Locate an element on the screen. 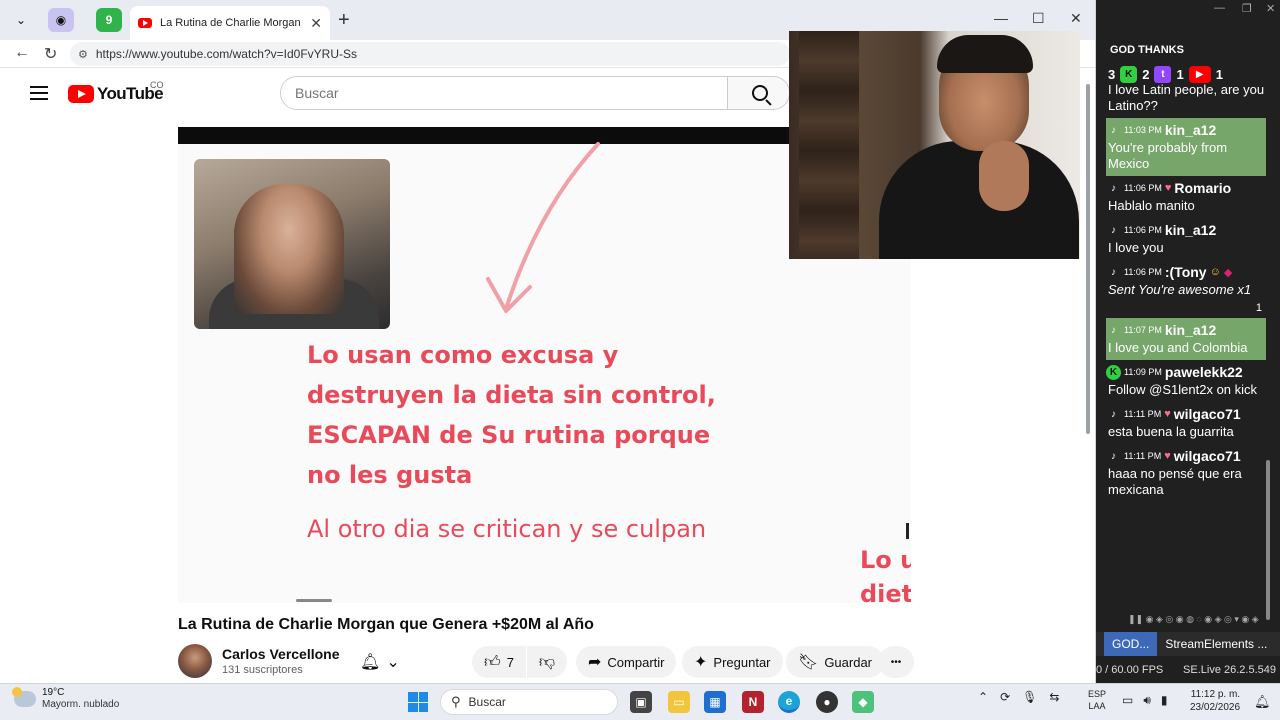 This screenshot has width=1280, height=720. page-scrollbar is located at coordinates (1088, 377).